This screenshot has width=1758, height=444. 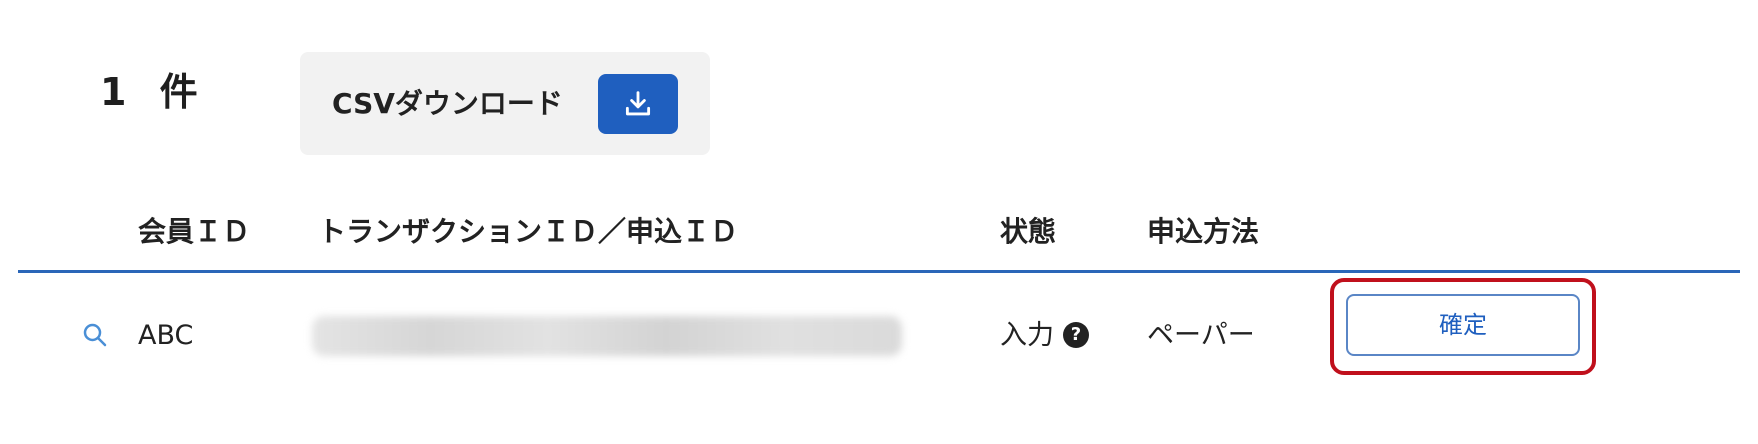 I want to click on question-circle-icon: ?, so click(x=1076, y=335).